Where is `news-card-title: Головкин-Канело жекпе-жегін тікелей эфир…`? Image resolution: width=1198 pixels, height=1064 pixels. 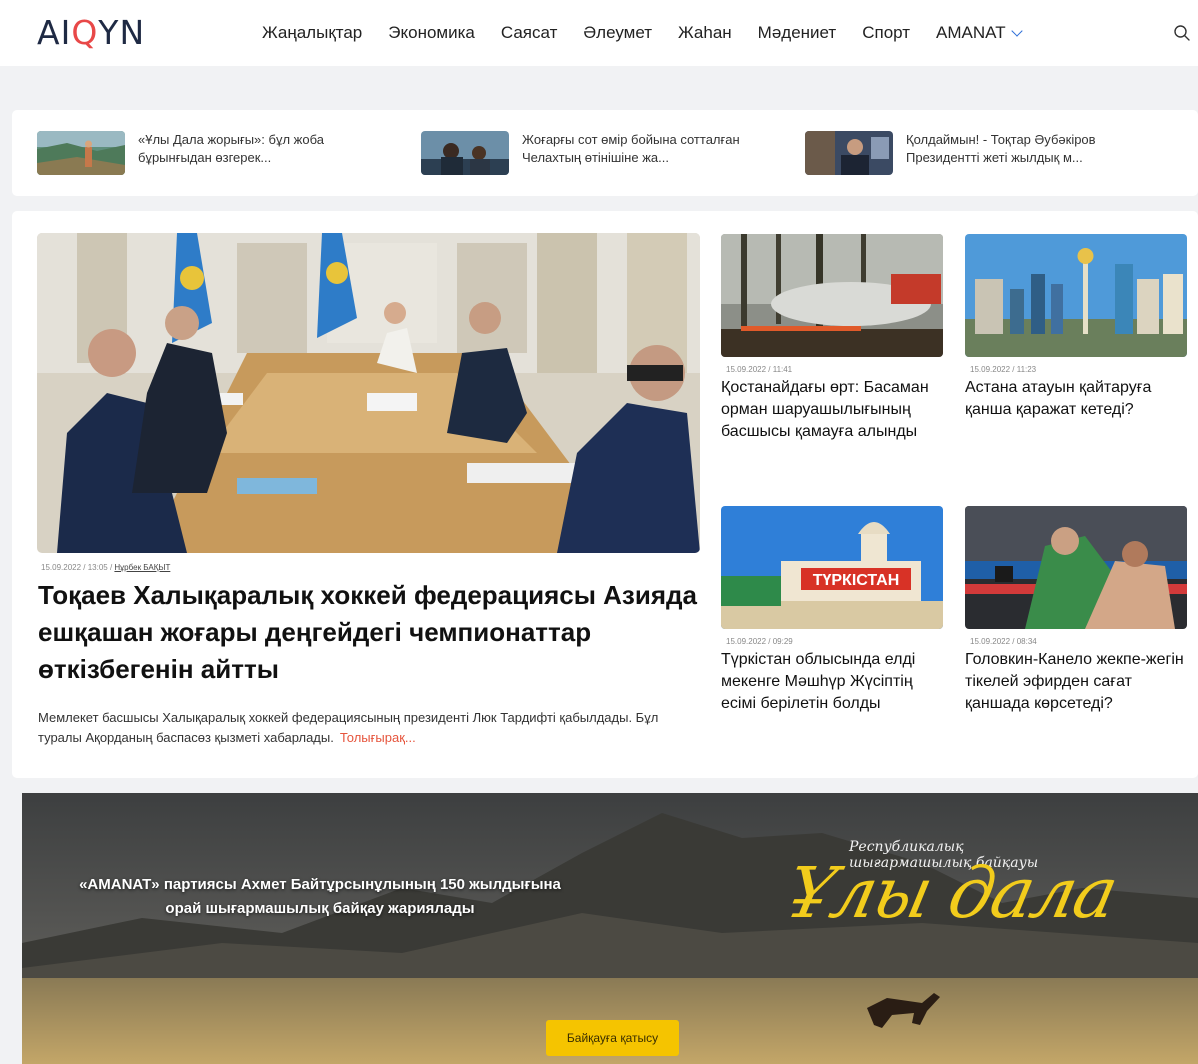
news-card-title: Головкин-Канело жекпе-жегін тікелей эфир… is located at coordinates (1074, 681).